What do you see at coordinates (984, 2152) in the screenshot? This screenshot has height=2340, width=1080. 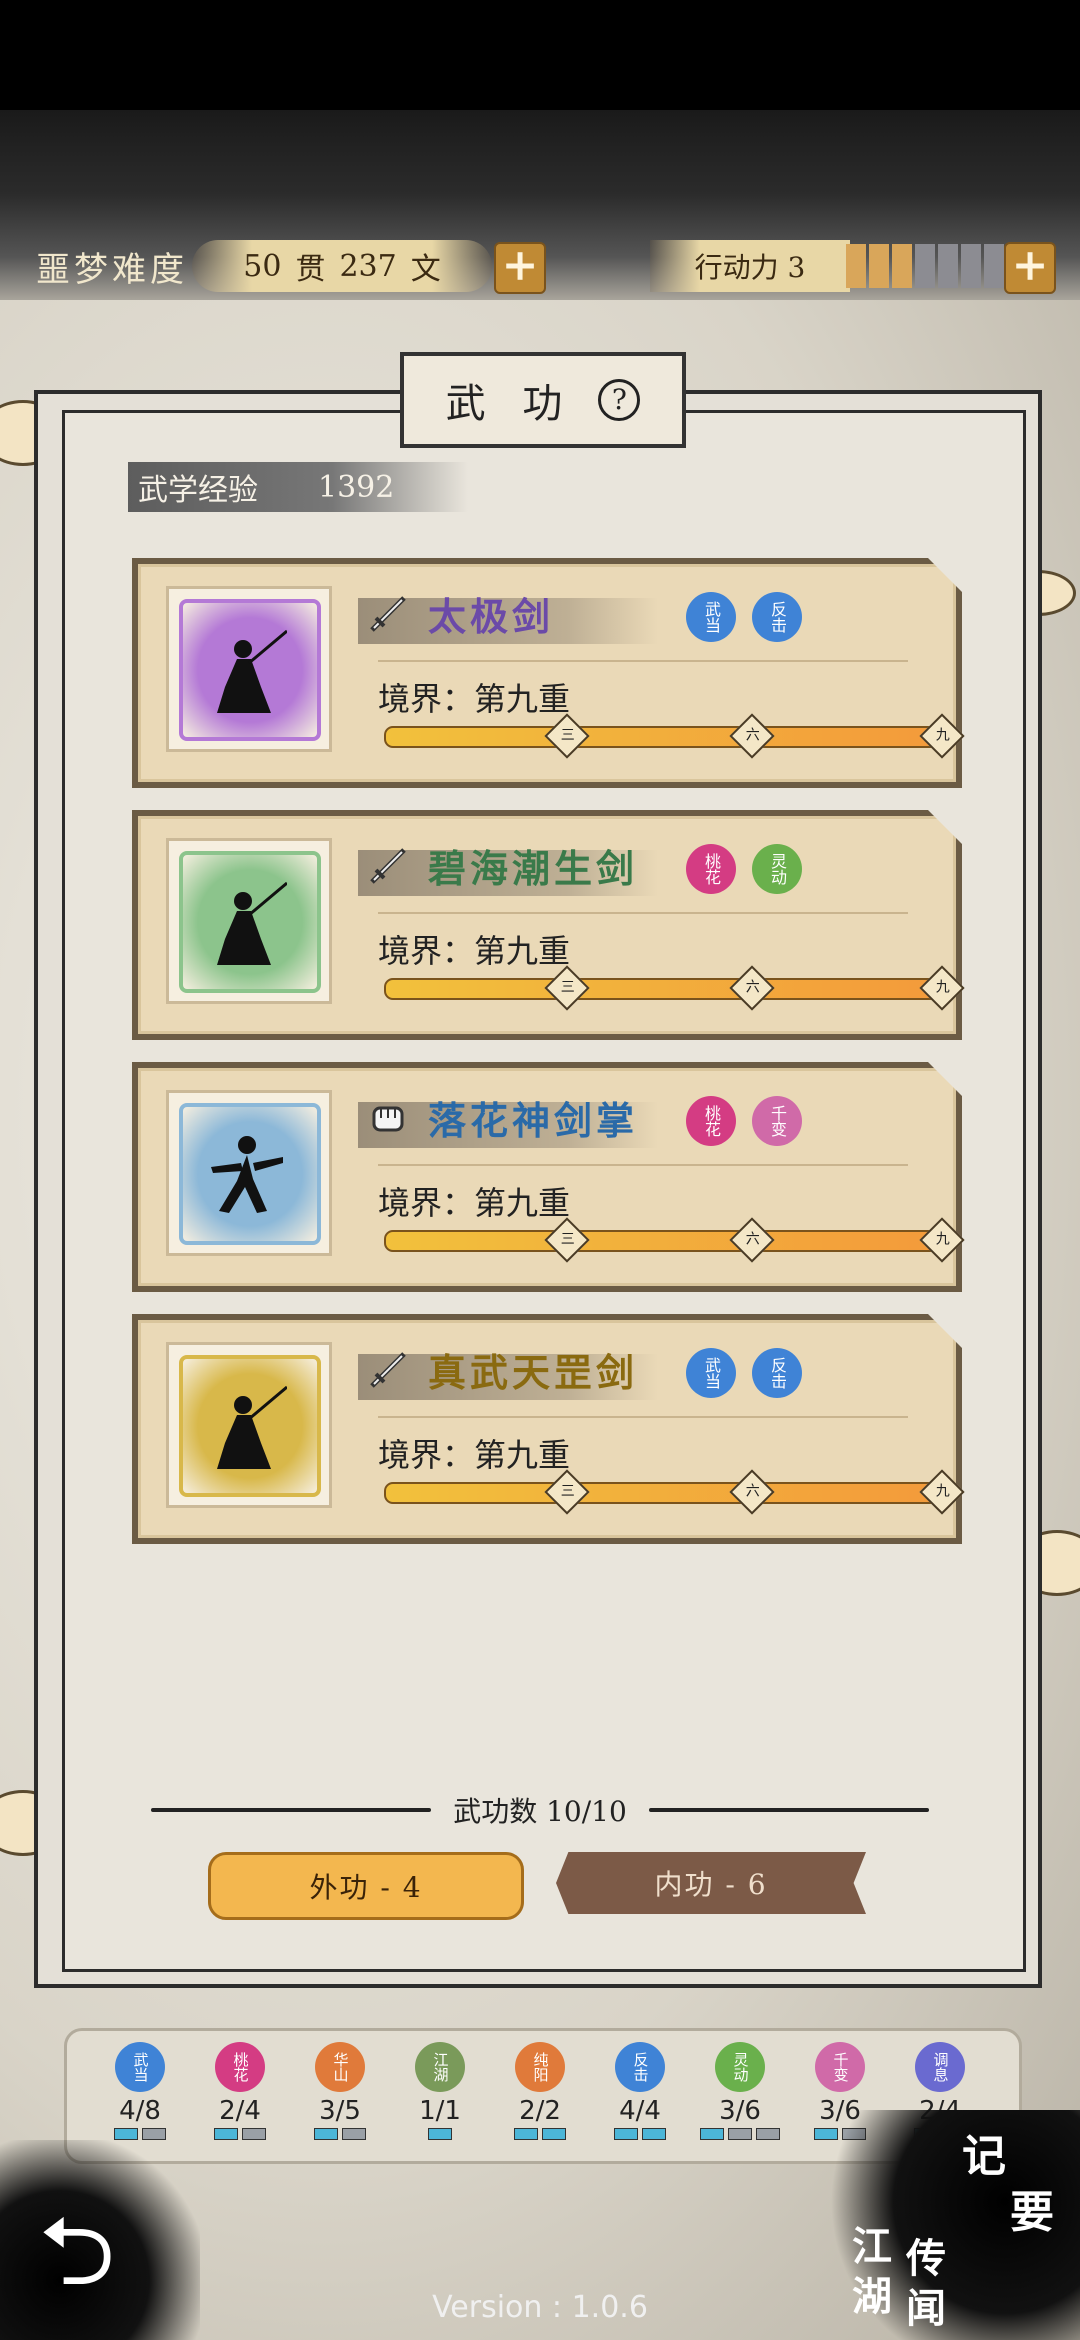 I see `notes-button-char1: 记` at bounding box center [984, 2152].